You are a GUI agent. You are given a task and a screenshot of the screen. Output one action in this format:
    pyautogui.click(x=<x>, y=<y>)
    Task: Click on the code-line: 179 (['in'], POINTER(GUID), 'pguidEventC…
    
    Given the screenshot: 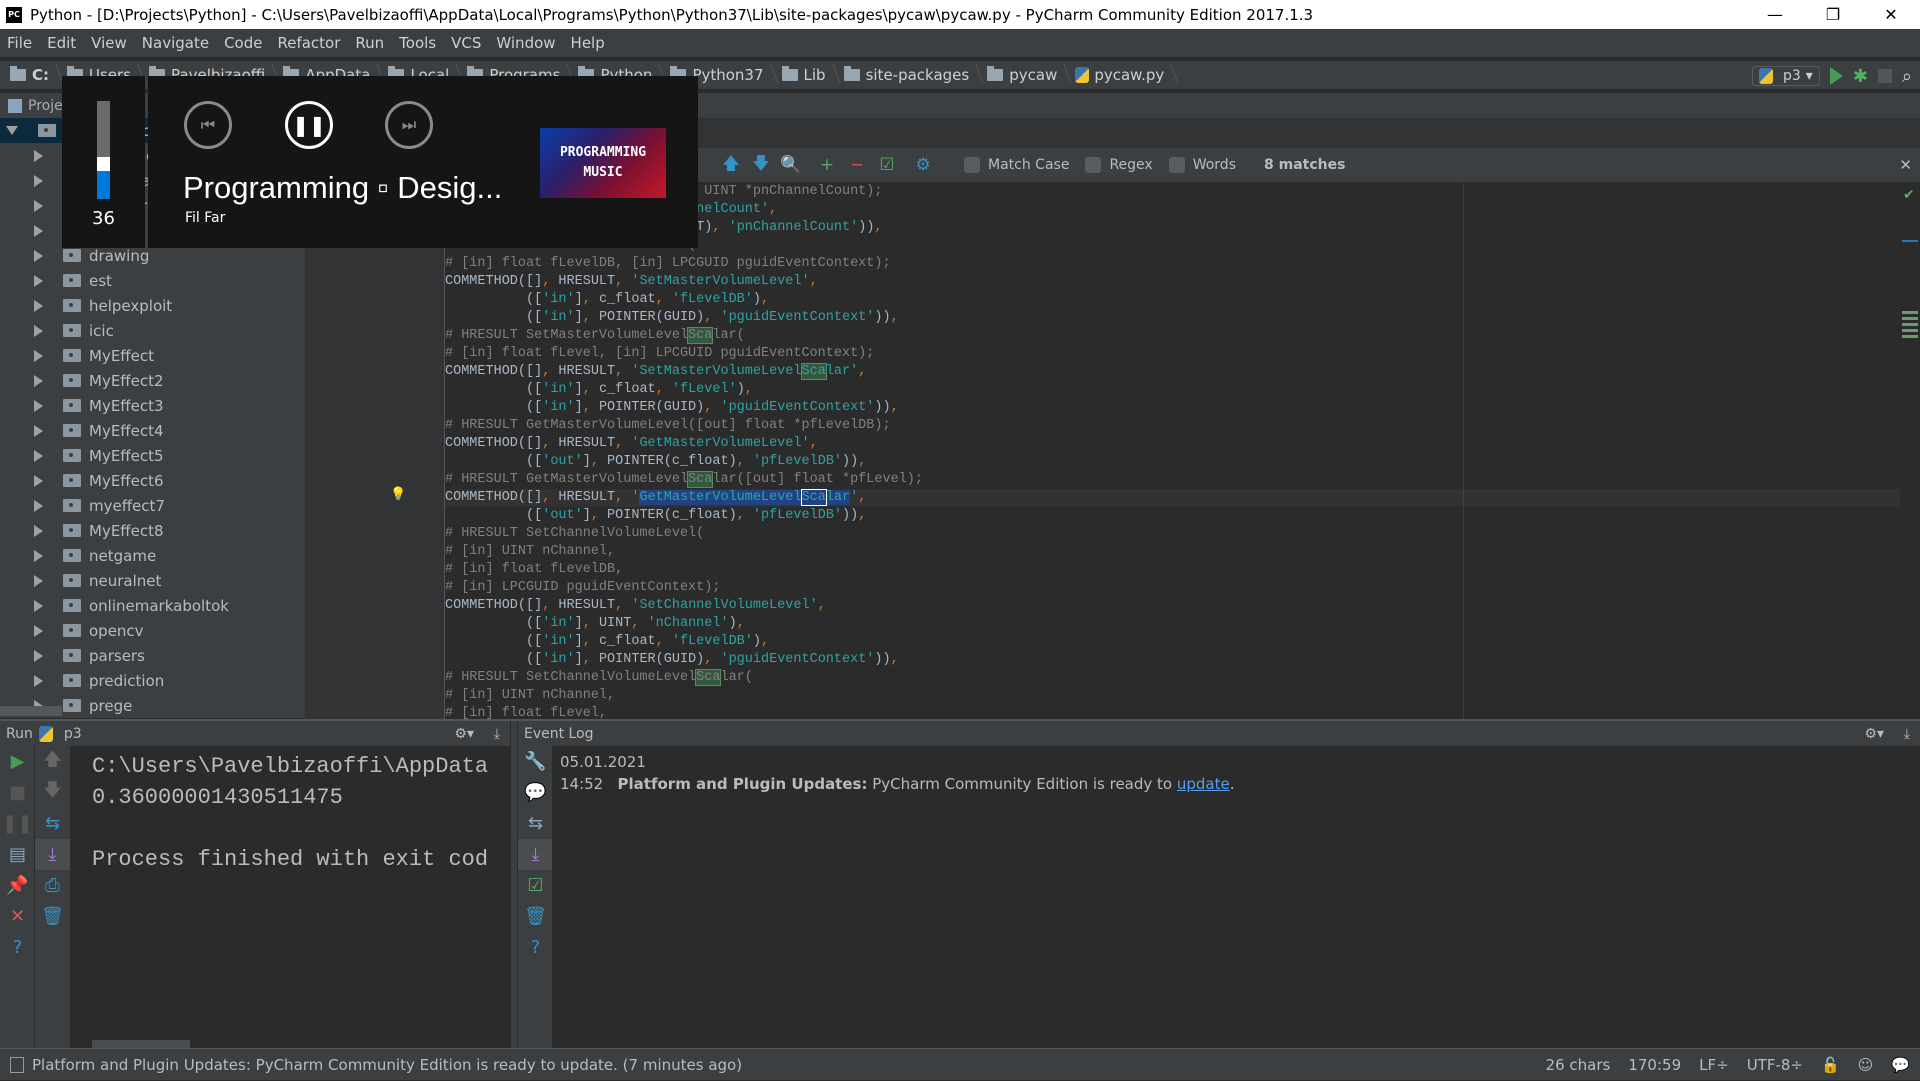 What is the action you would take?
    pyautogui.click(x=1182, y=660)
    